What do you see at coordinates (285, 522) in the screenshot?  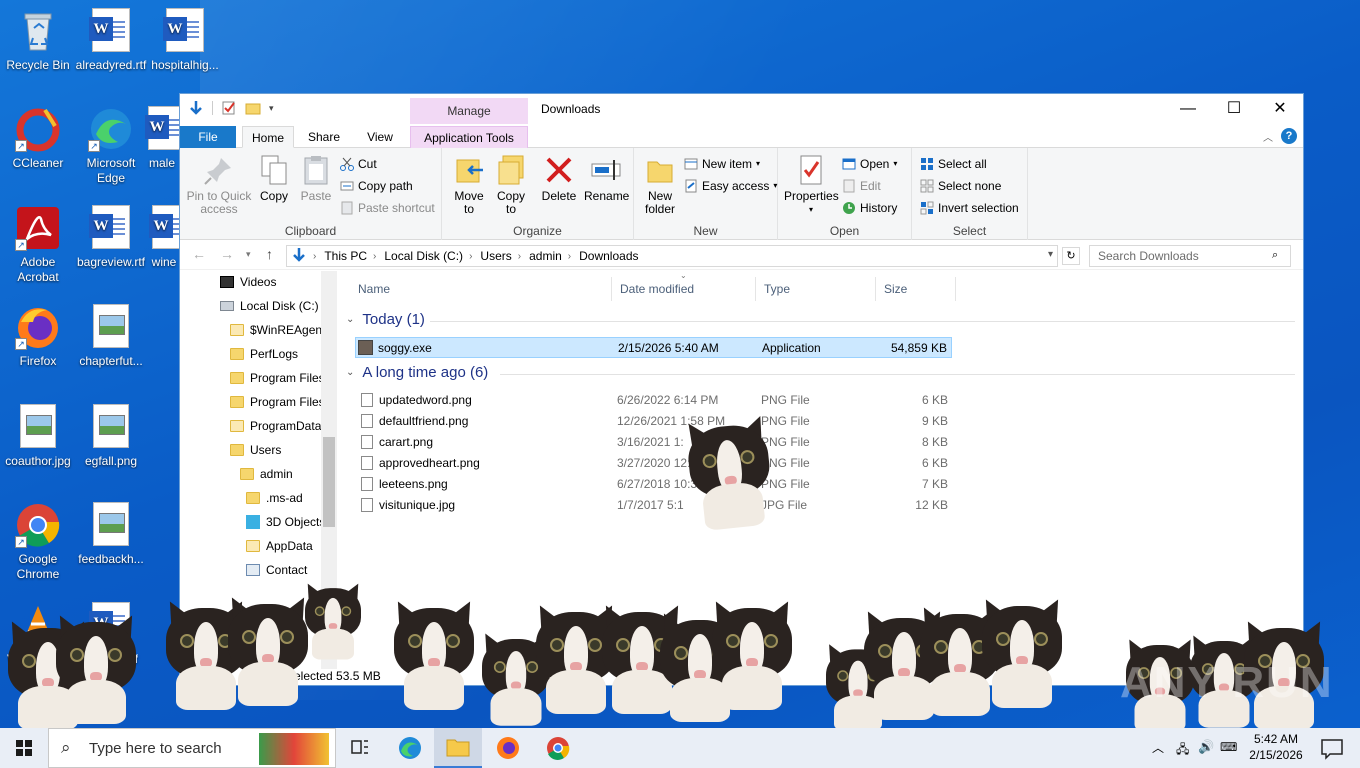 I see `nav-item-3d-objects: 3D Objects` at bounding box center [285, 522].